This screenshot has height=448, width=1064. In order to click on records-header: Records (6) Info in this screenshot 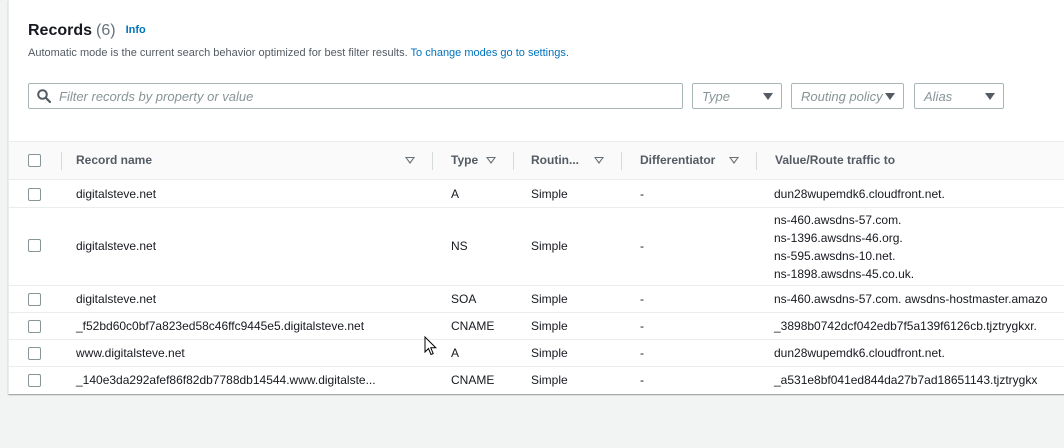, I will do `click(87, 31)`.